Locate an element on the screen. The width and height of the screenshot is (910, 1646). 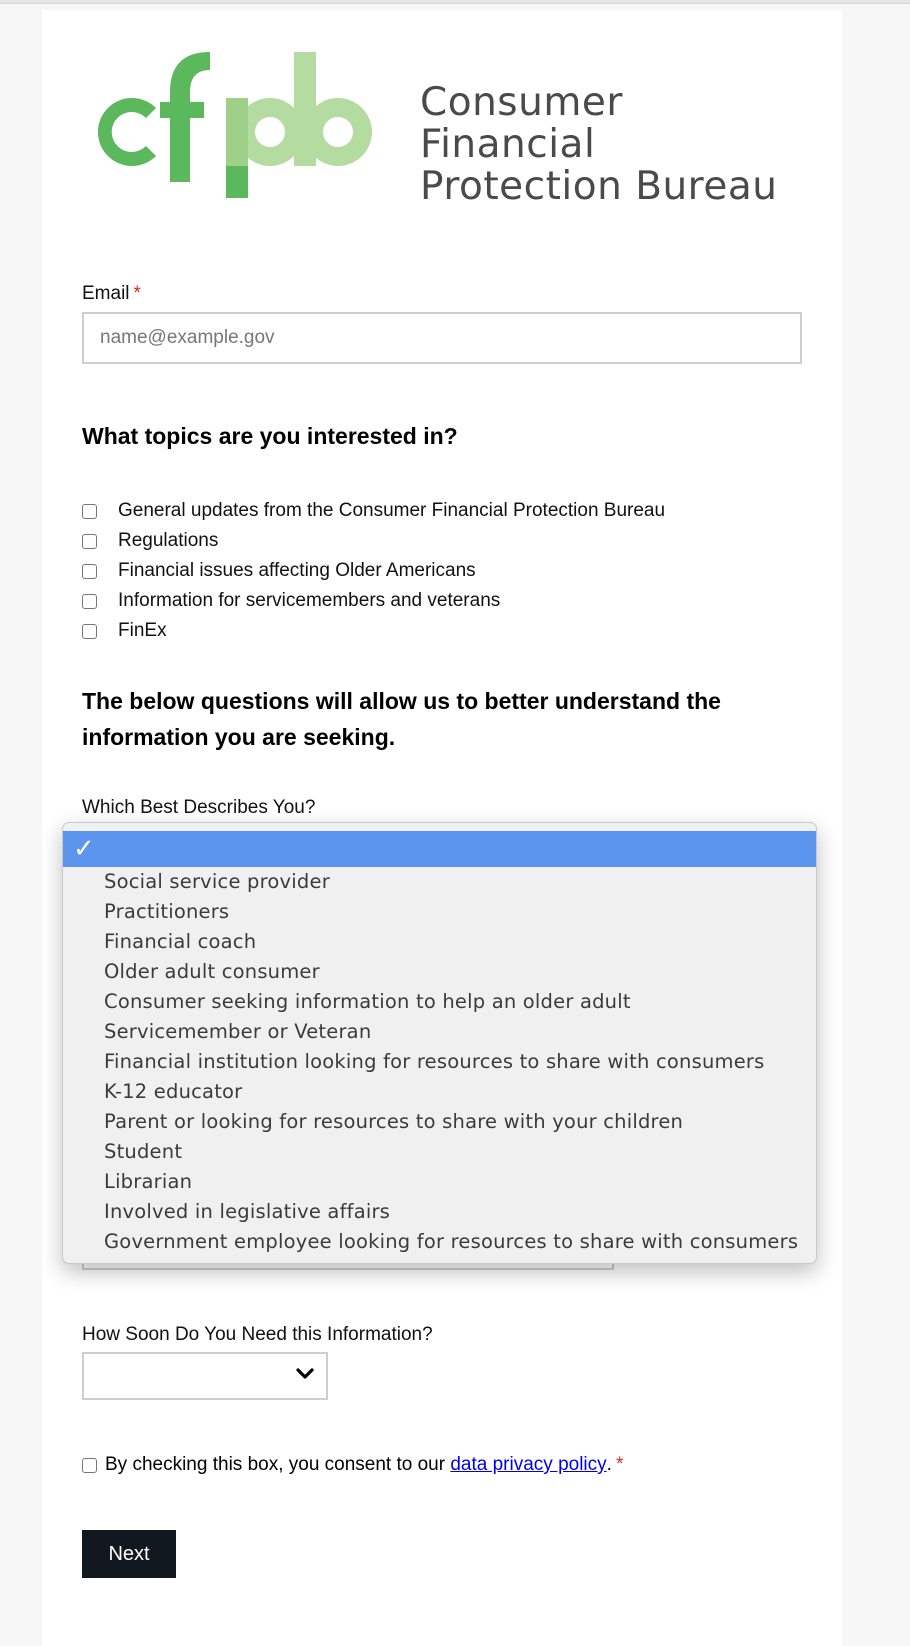
chevron-down-icon is located at coordinates (305, 1373).